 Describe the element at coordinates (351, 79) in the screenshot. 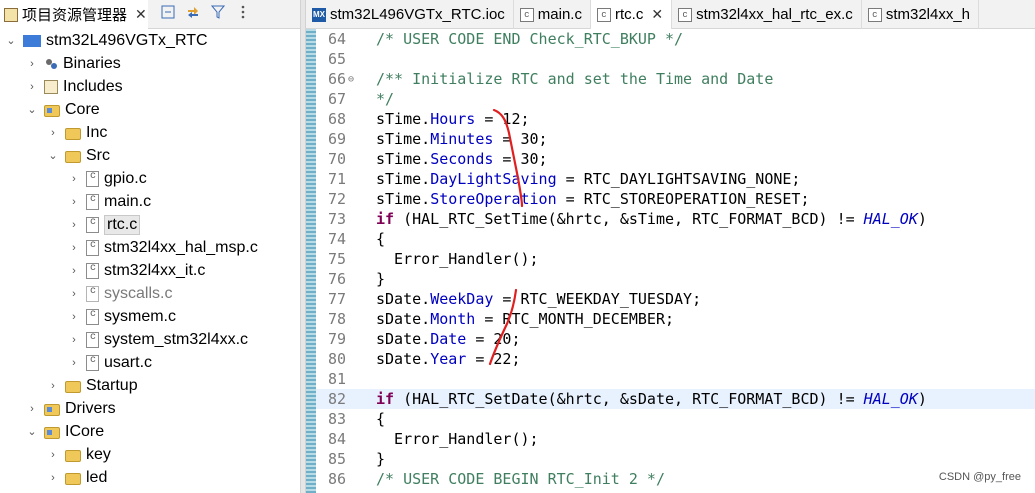

I see `fold-toggle-icon: ⊖` at that location.